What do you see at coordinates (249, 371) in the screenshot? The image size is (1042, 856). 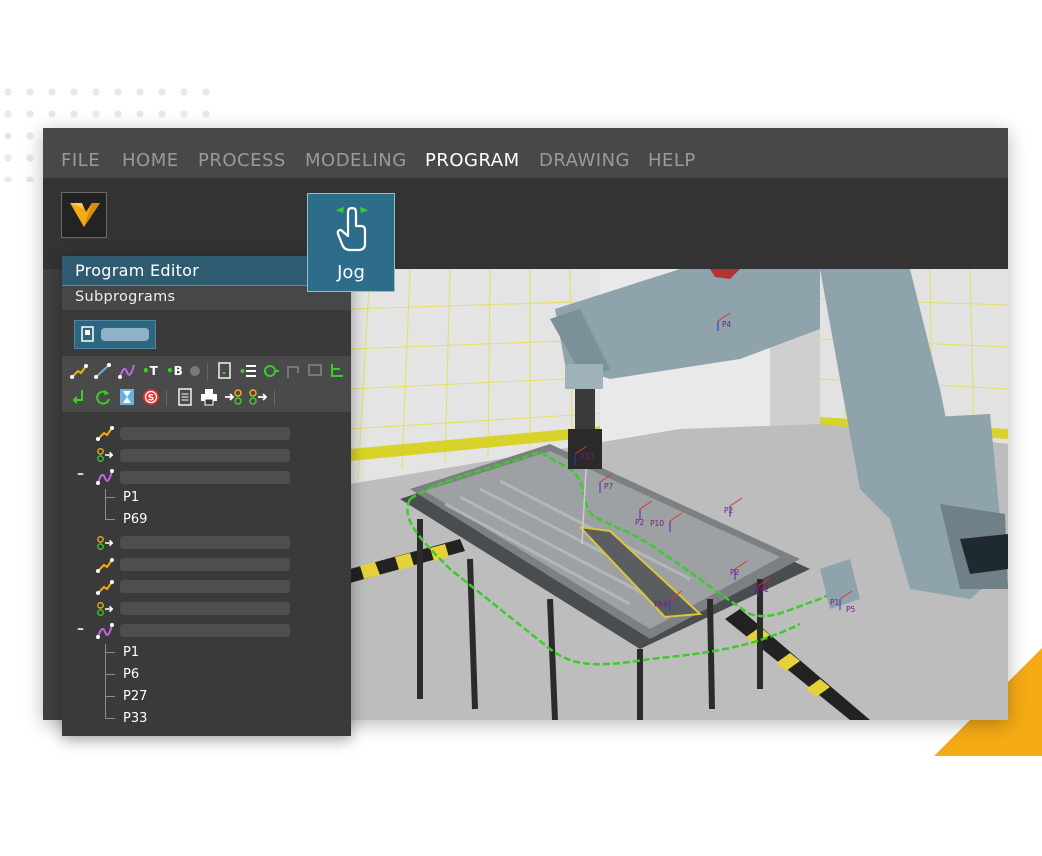 I see `list-icon` at bounding box center [249, 371].